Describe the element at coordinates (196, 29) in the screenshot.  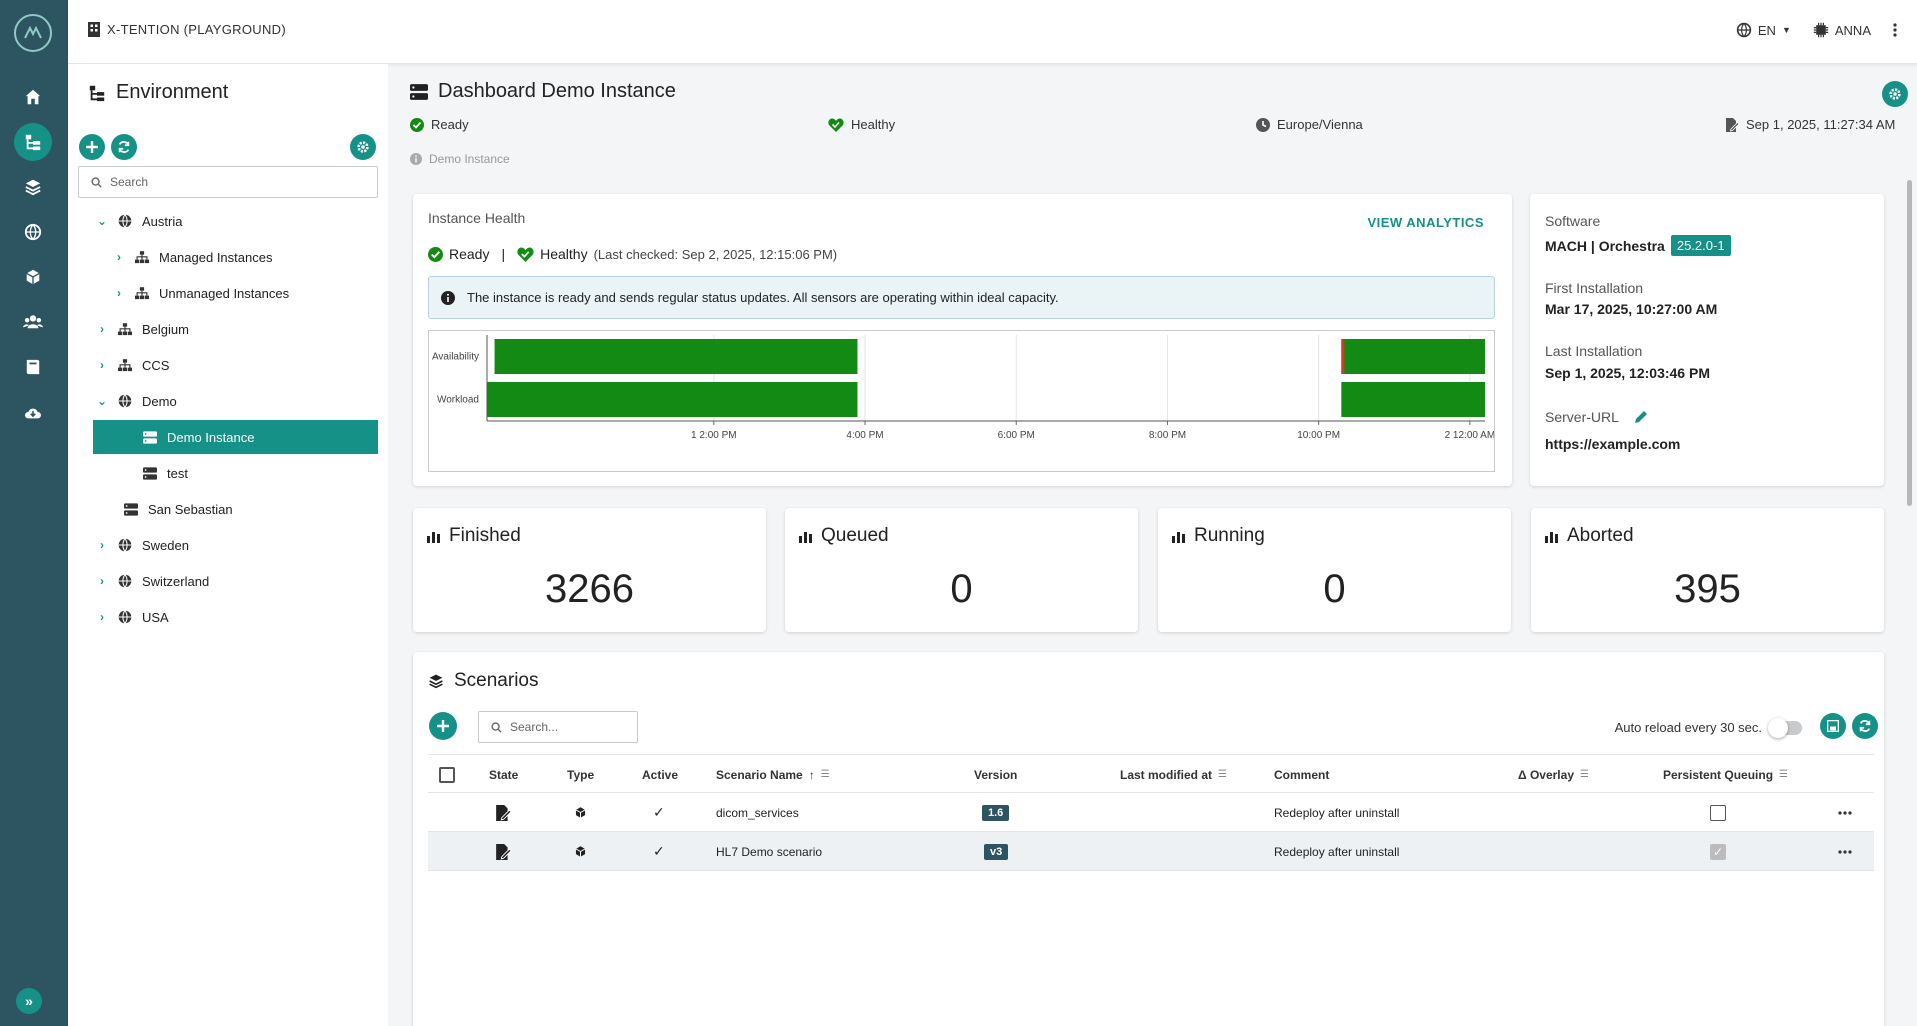
I see `org-label: X-TENTION (PLAYGROUND)` at that location.